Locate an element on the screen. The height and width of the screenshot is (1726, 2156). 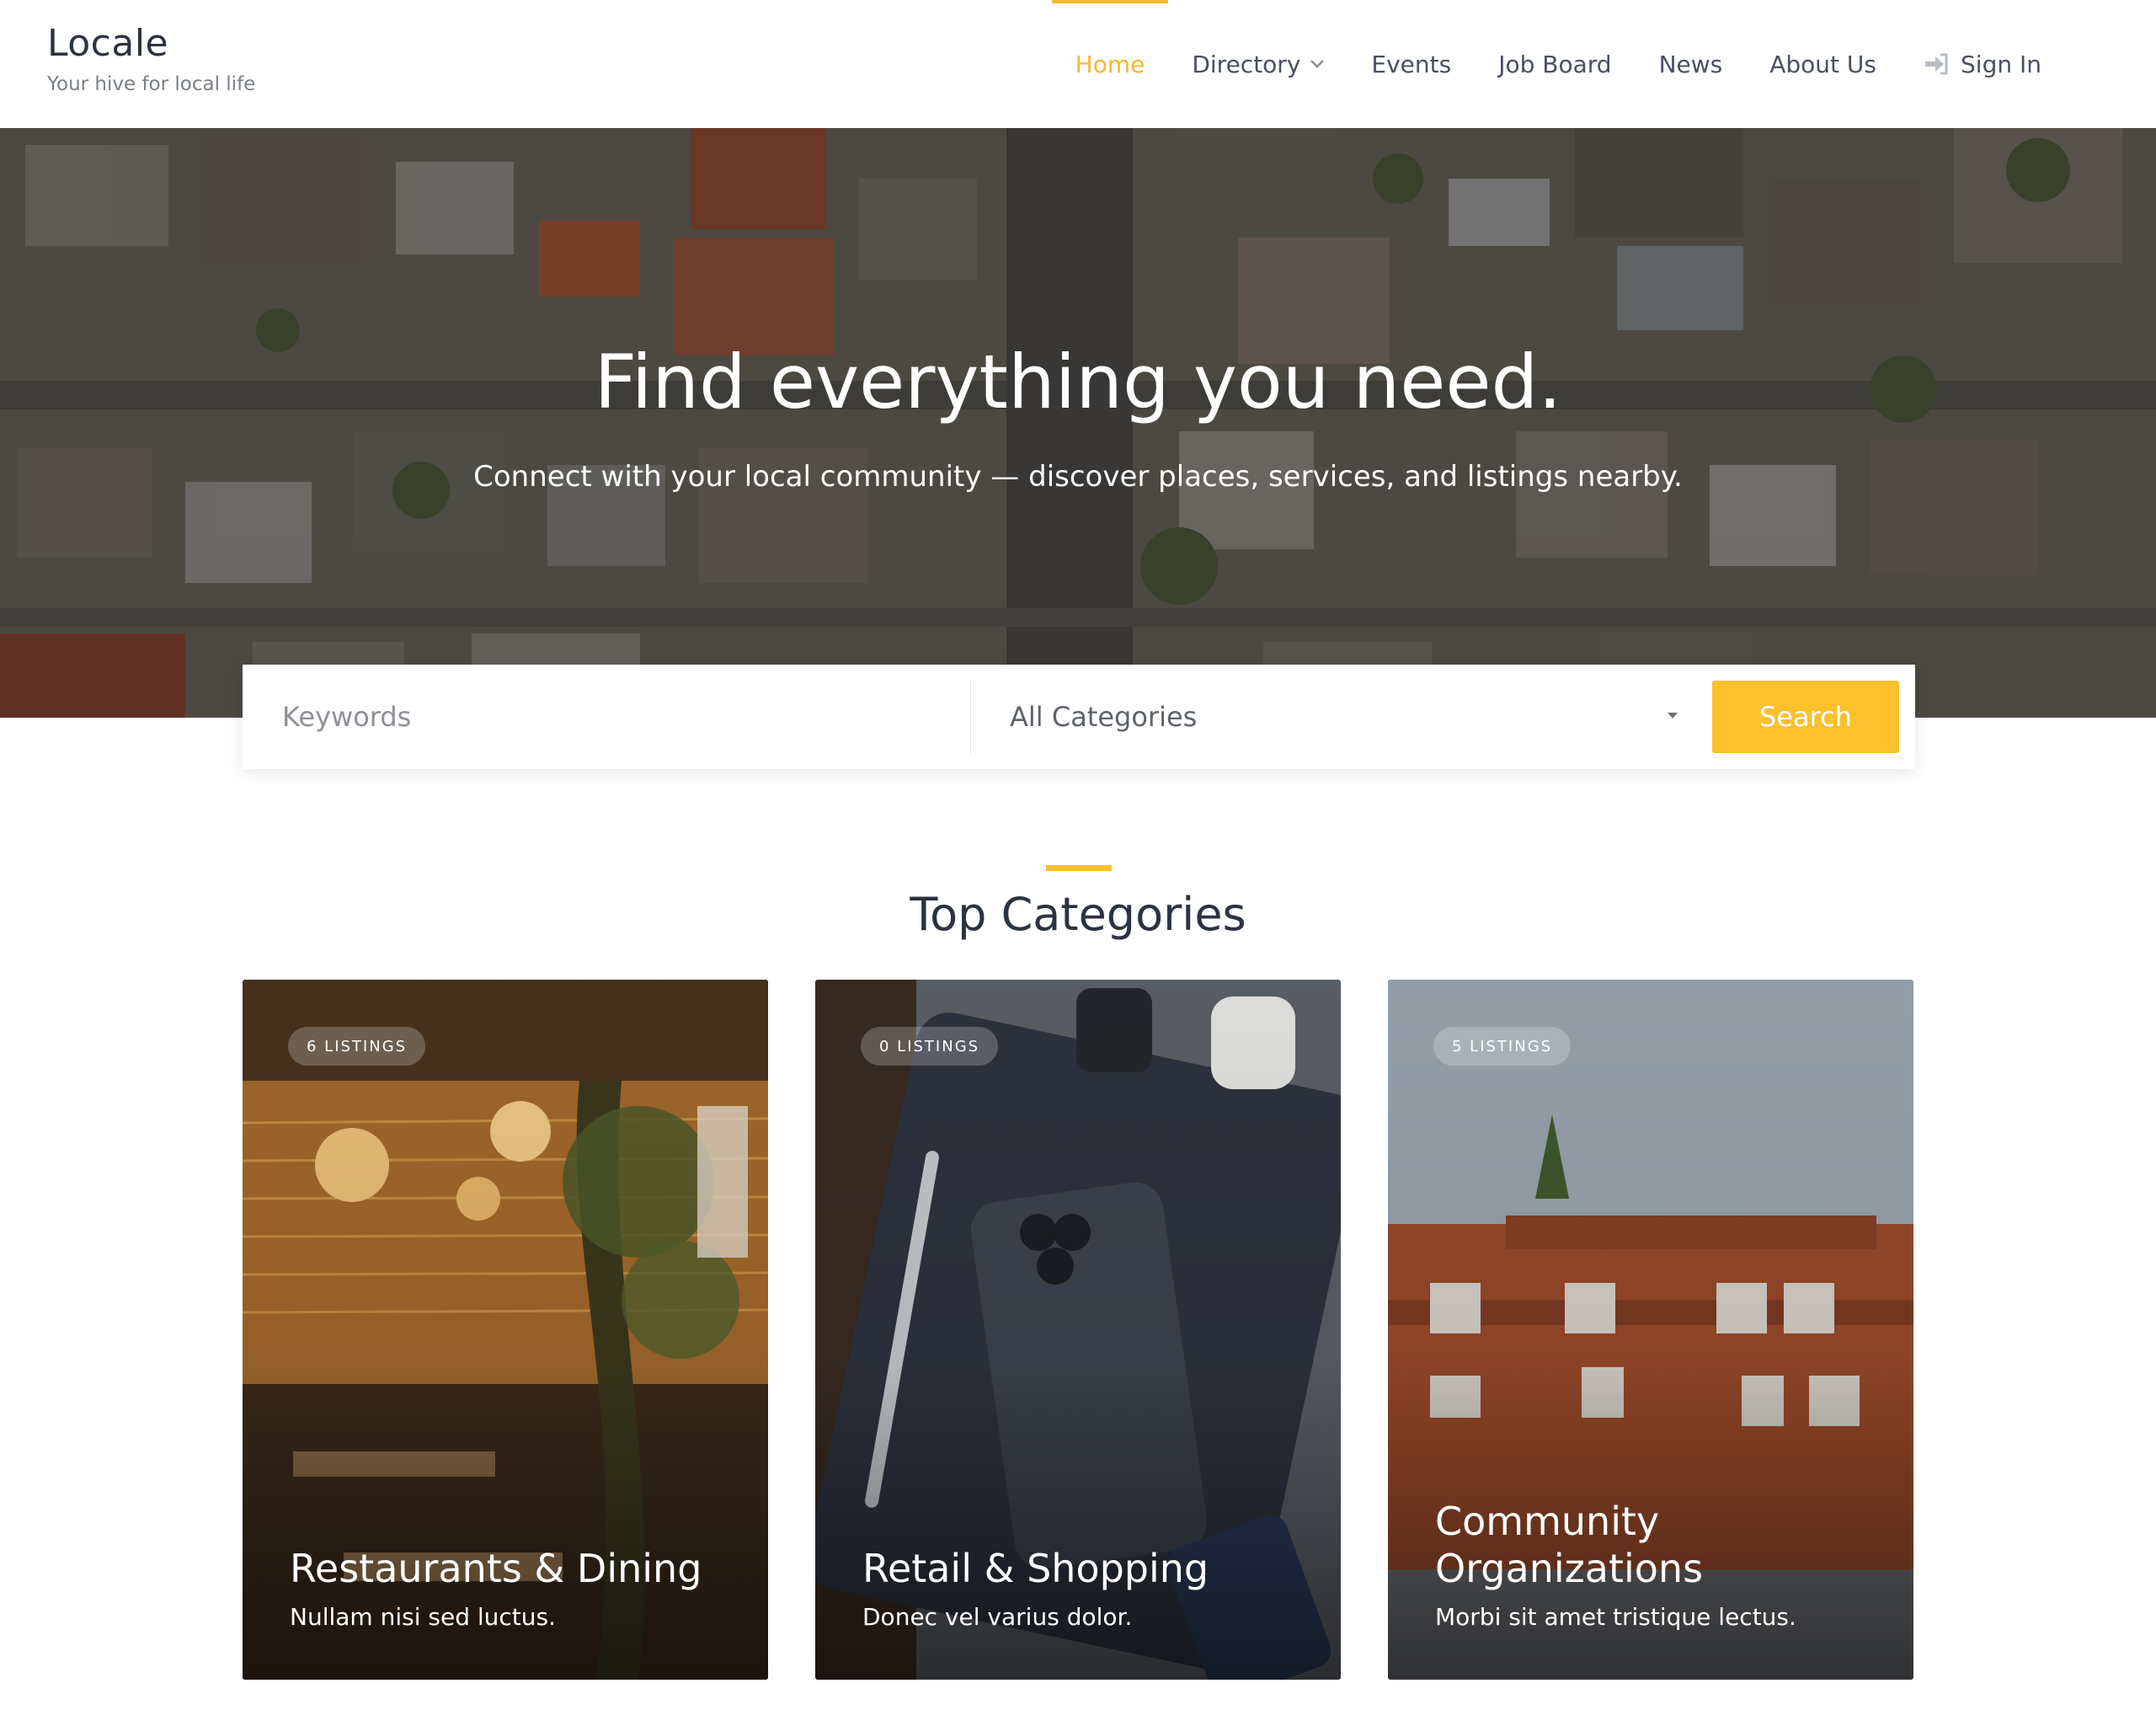
nav-item-label: Directory is located at coordinates (1246, 64).